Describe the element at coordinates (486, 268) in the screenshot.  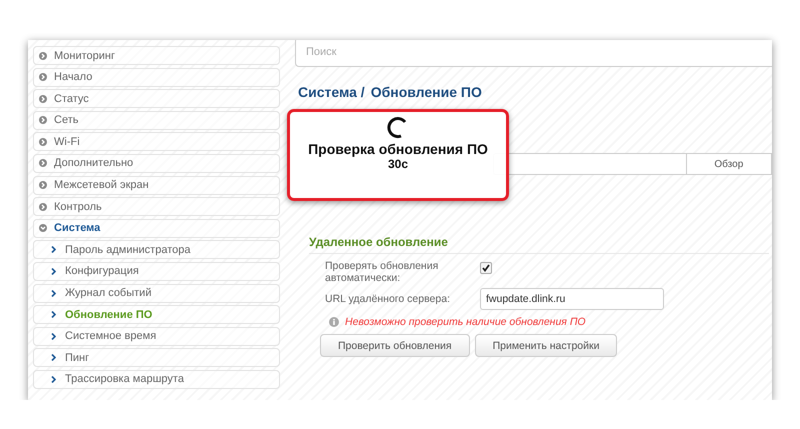
I see `auto-check-checkbox` at that location.